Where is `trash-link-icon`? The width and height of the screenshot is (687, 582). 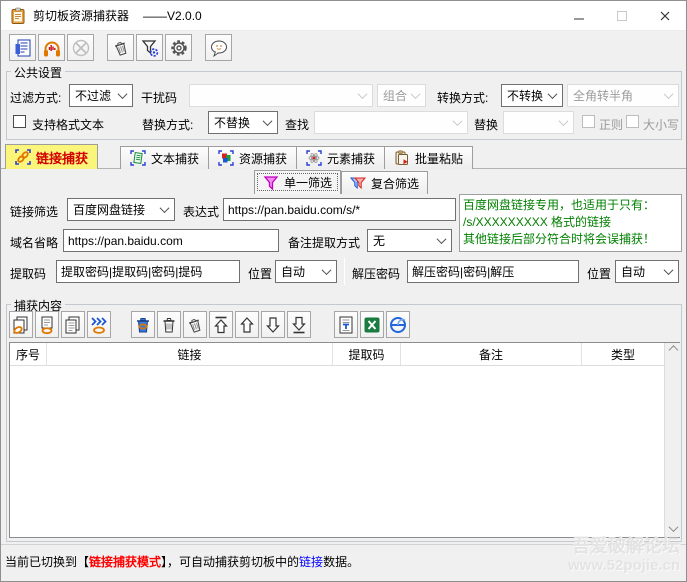 trash-link-icon is located at coordinates (143, 324).